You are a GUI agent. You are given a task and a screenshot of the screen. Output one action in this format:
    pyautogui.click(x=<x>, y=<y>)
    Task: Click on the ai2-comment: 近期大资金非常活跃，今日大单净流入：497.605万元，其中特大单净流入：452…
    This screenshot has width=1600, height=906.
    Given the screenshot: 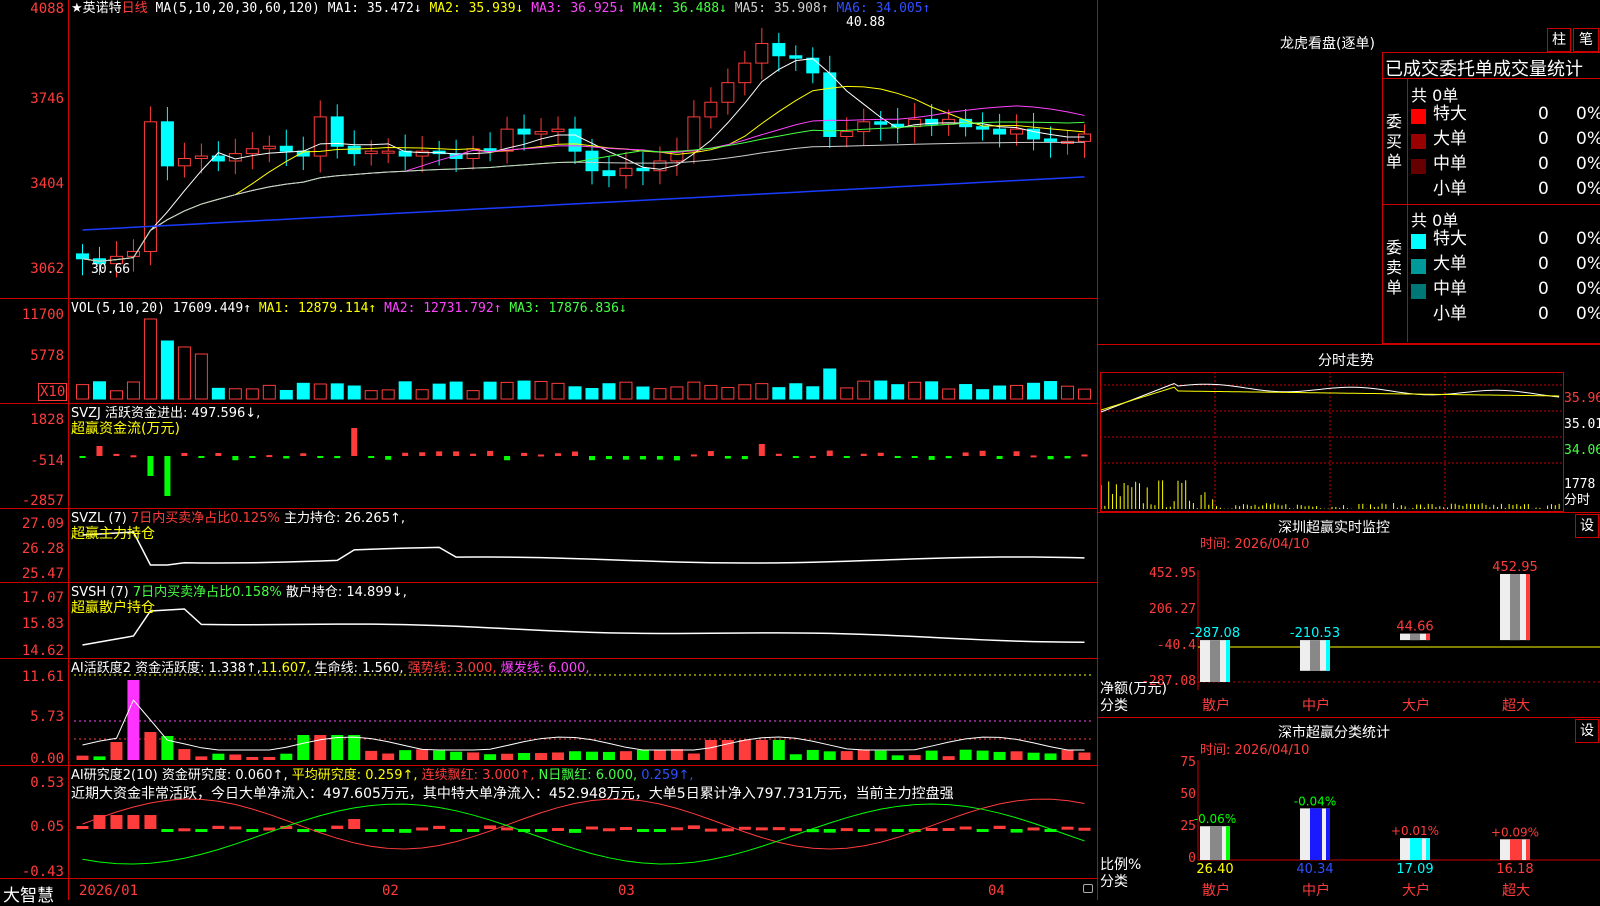 What is the action you would take?
    pyautogui.click(x=512, y=794)
    